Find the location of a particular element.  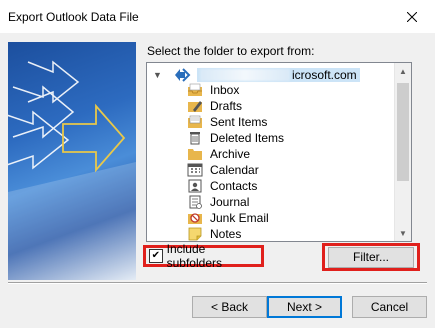

junk-email-icon is located at coordinates (195, 218).